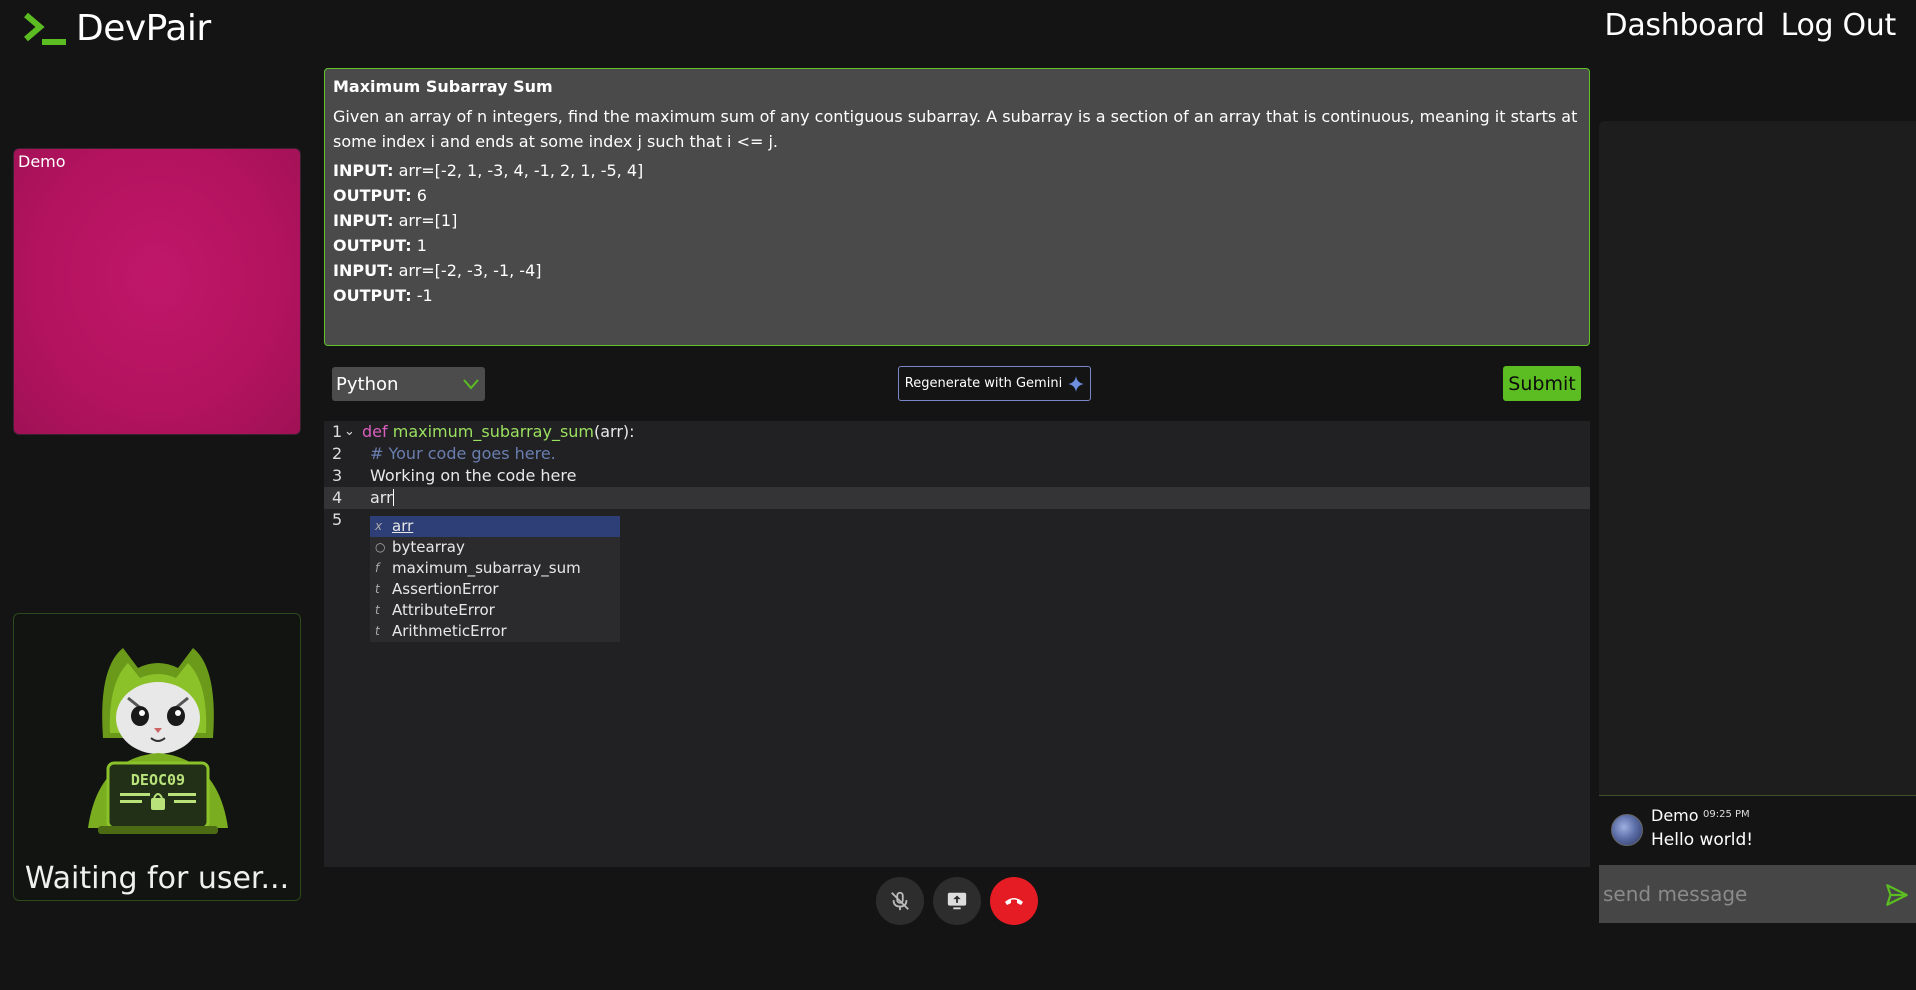  What do you see at coordinates (45, 28) in the screenshot?
I see `terminal-prompt-icon` at bounding box center [45, 28].